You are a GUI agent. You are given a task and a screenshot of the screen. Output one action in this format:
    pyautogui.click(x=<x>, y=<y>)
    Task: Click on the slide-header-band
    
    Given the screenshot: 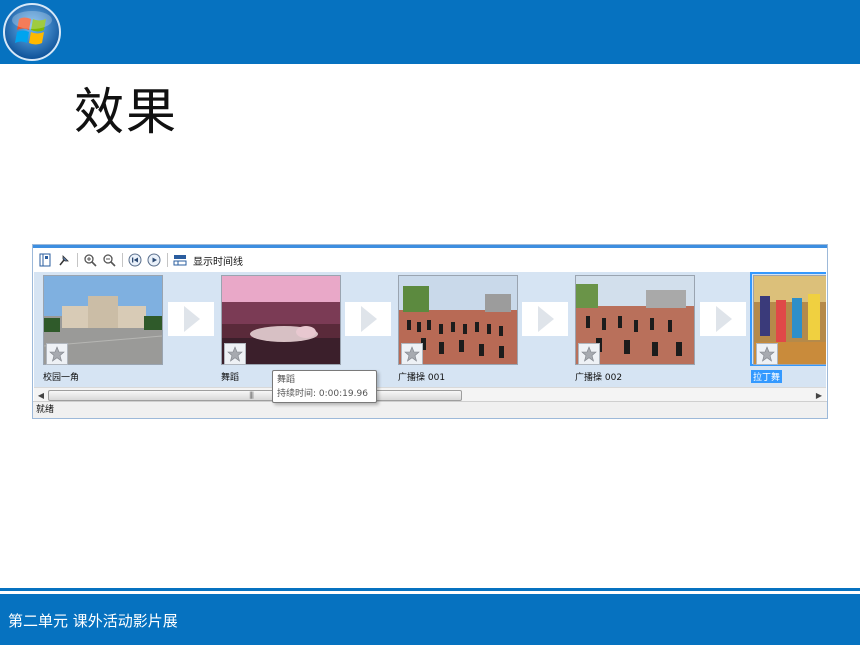 What is the action you would take?
    pyautogui.click(x=430, y=32)
    